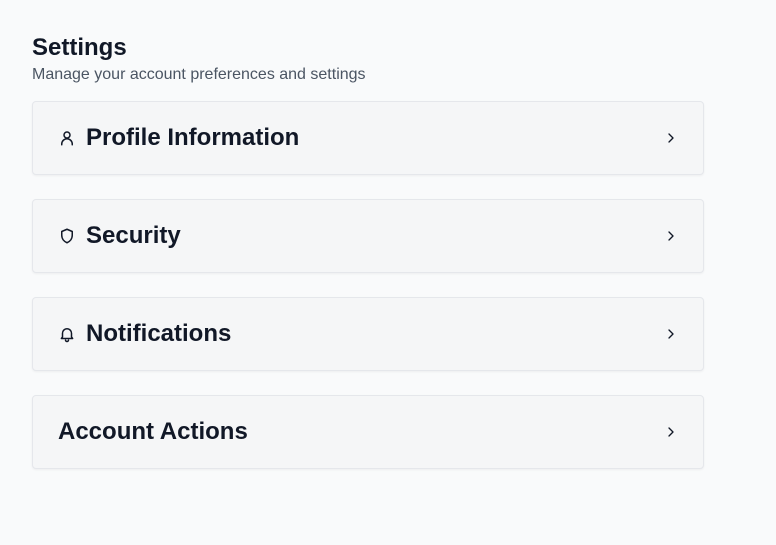 The width and height of the screenshot is (776, 545). I want to click on profile-information-section: Profile Information, so click(368, 138).